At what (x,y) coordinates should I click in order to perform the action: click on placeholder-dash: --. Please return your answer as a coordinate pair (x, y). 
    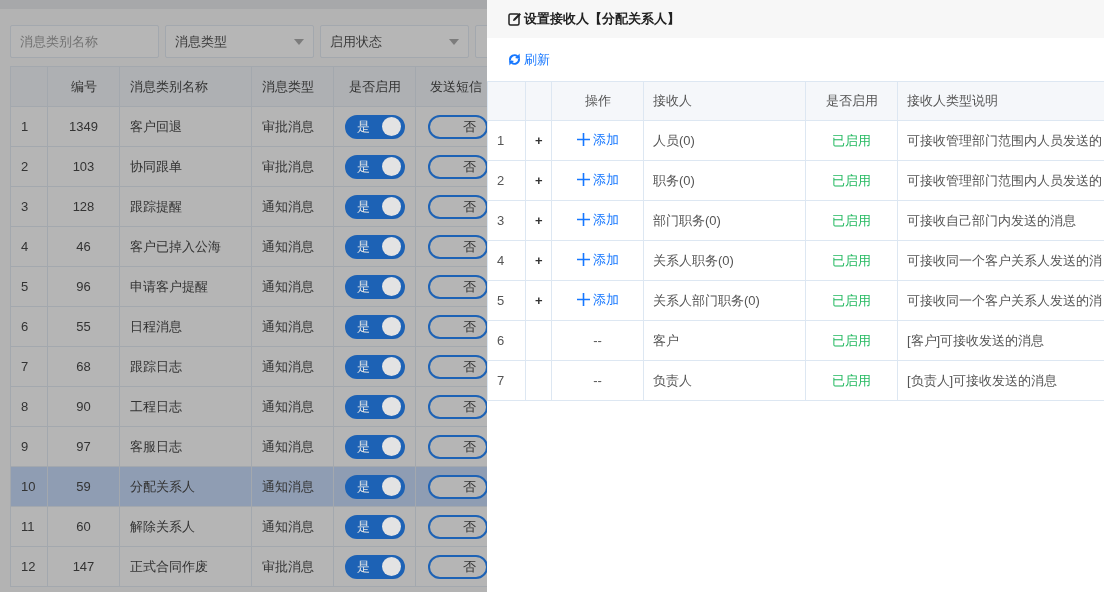
    Looking at the image, I should click on (597, 380).